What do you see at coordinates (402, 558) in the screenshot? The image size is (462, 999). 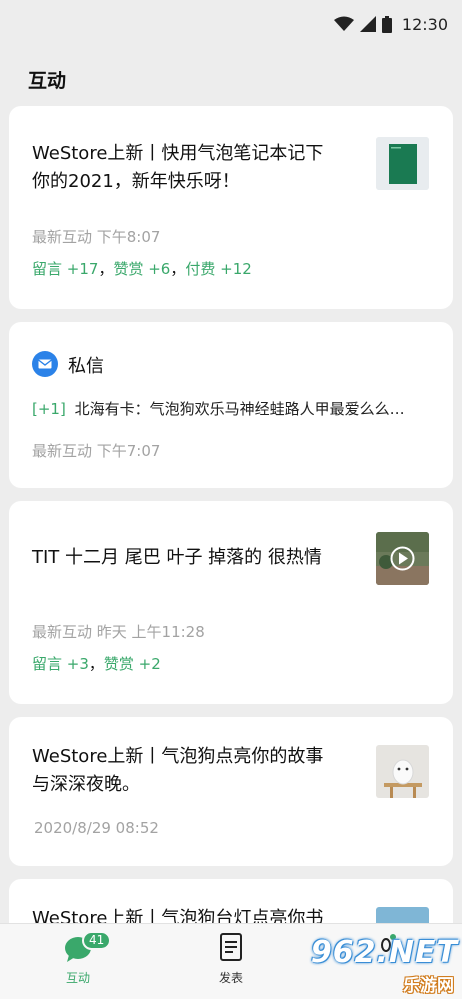 I see `video-thumbnail` at bounding box center [402, 558].